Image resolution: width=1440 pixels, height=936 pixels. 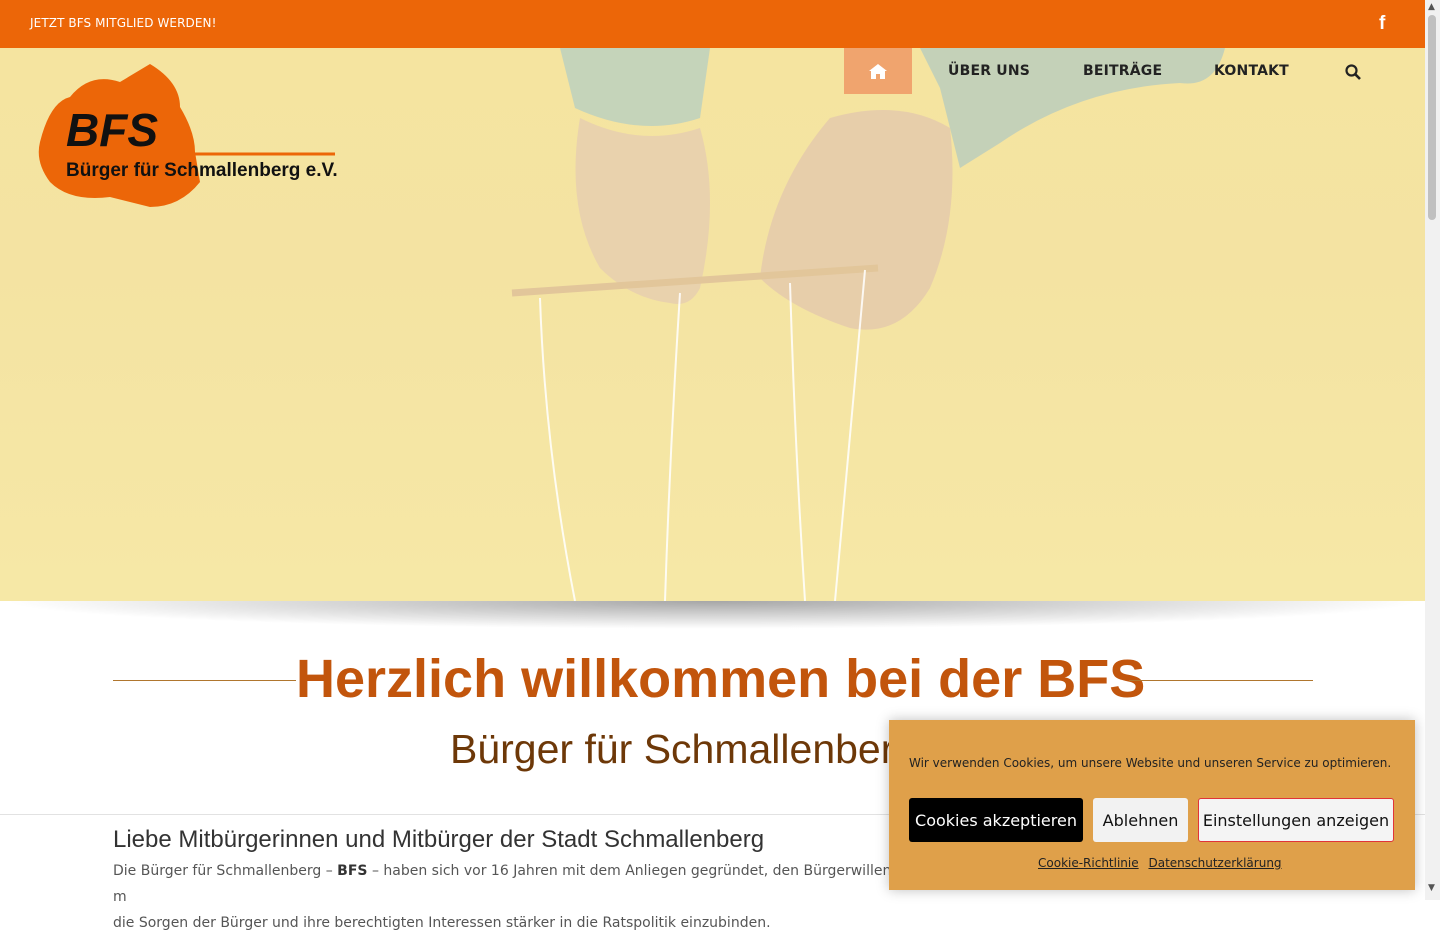 I want to click on cookie-policy-link: Cookie-Richtlinie, so click(x=1088, y=863).